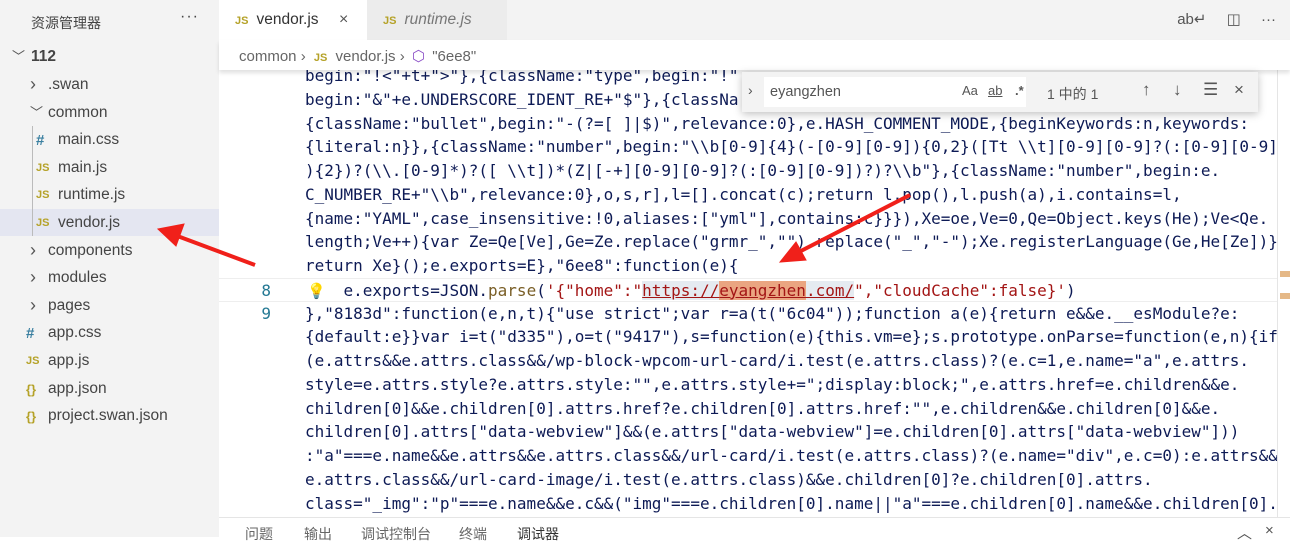  I want to click on tree-item-label: modules, so click(77, 278).